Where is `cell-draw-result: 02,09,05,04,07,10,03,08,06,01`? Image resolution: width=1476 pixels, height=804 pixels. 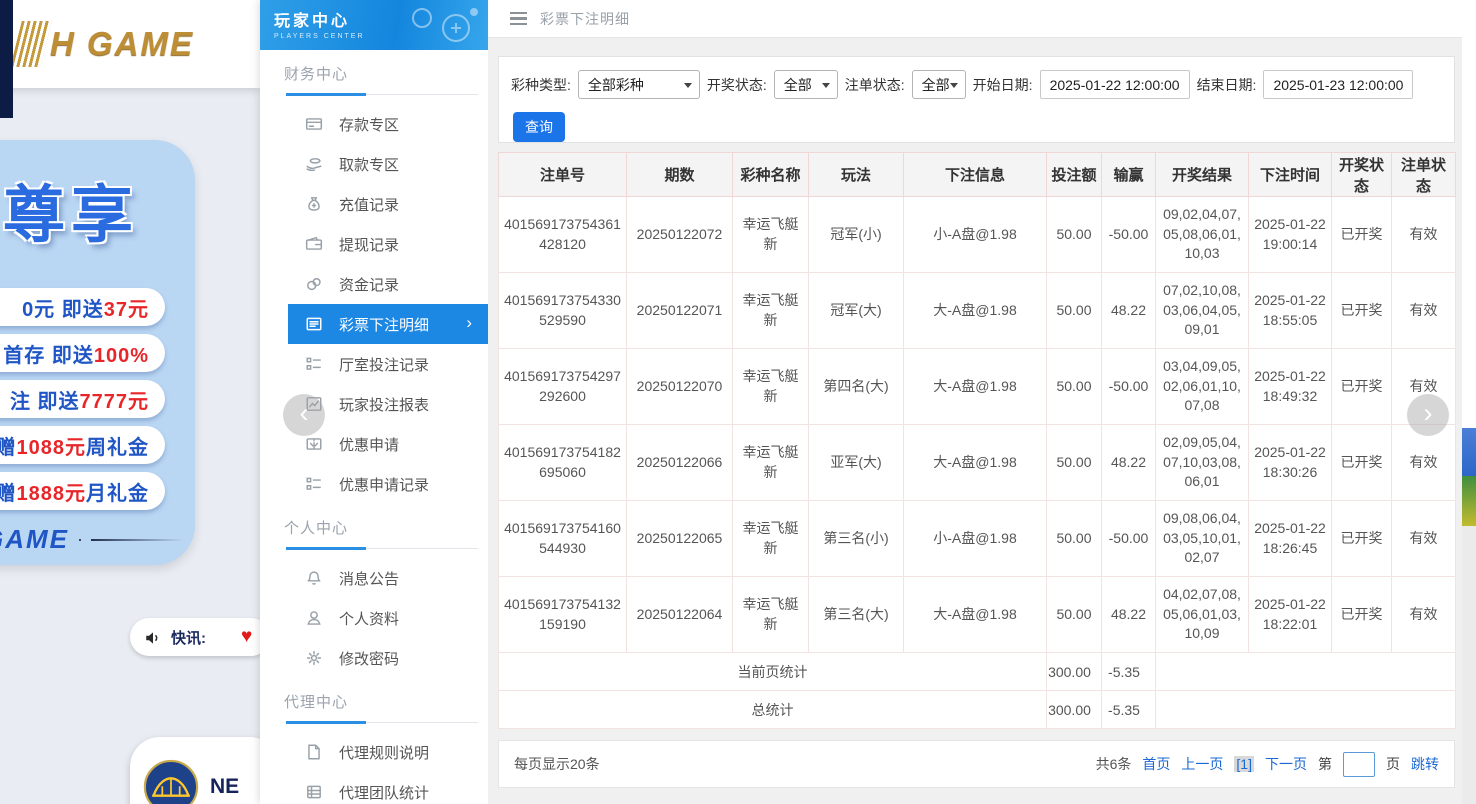
cell-draw-result: 02,09,05,04,07,10,03,08,06,01 is located at coordinates (1202, 462).